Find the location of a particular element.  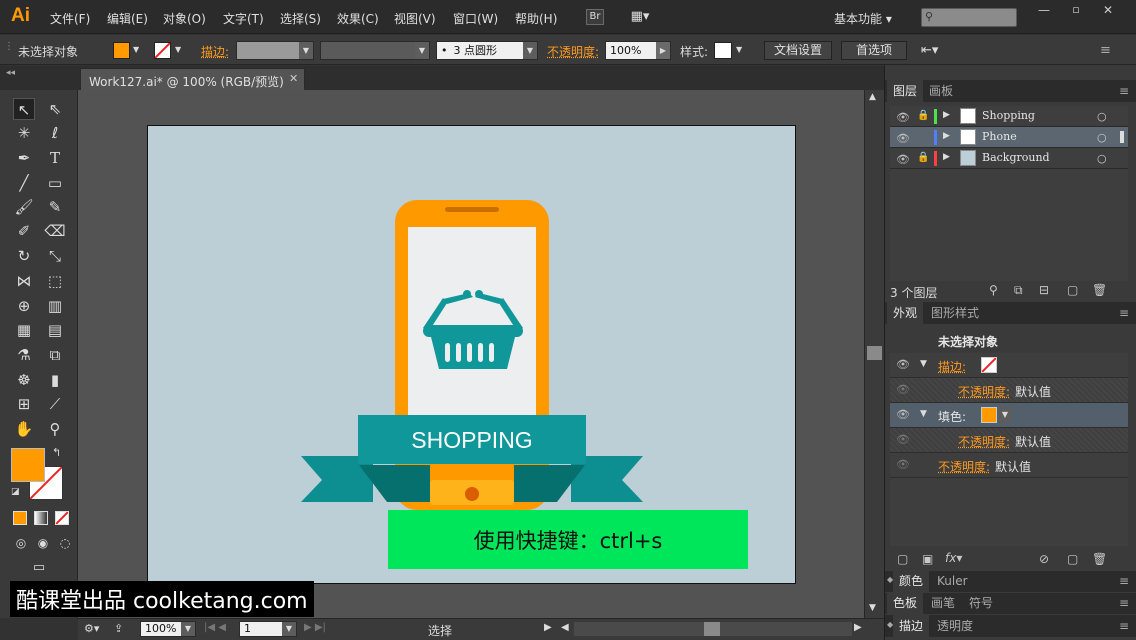

draw-normal-icon: ◎ is located at coordinates (21, 543).